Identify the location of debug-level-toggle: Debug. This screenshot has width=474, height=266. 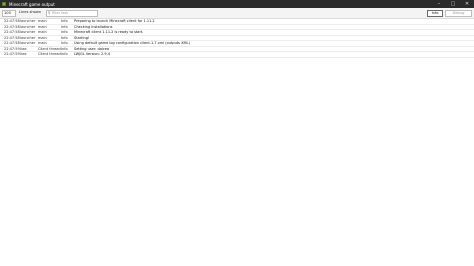
(458, 13).